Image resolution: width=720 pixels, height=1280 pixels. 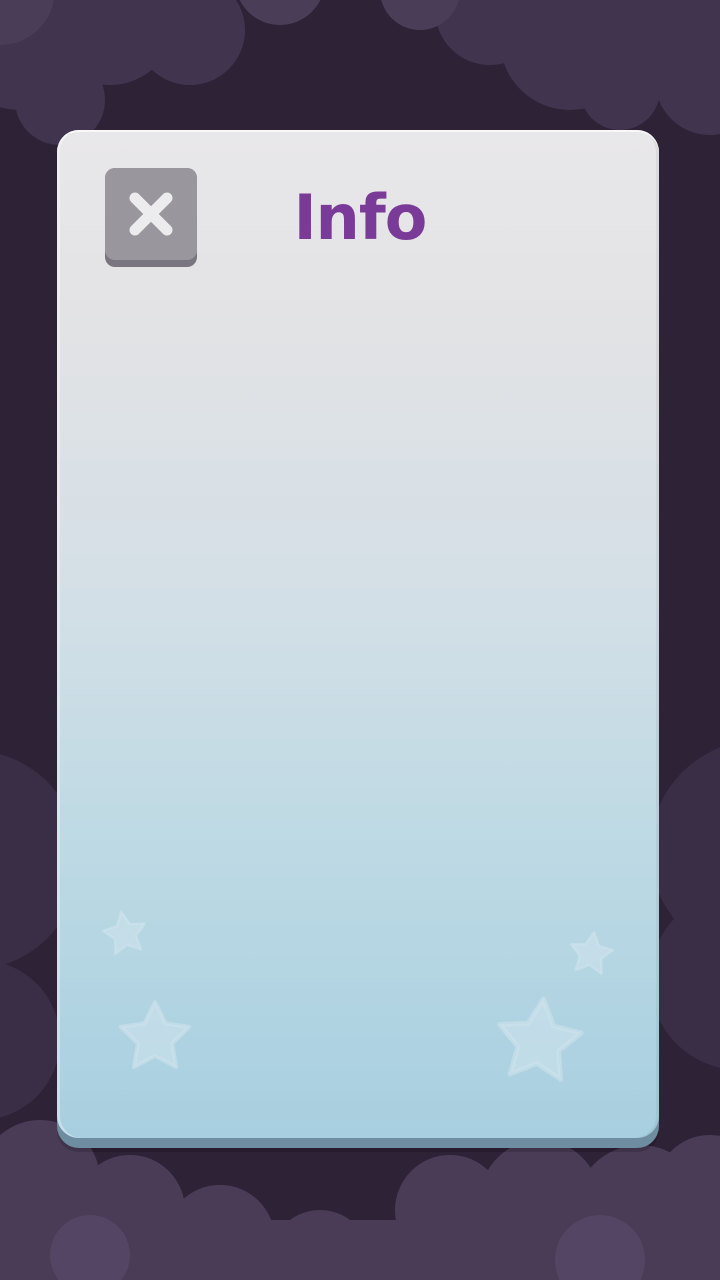 I want to click on star-decorations, so click(x=358, y=996).